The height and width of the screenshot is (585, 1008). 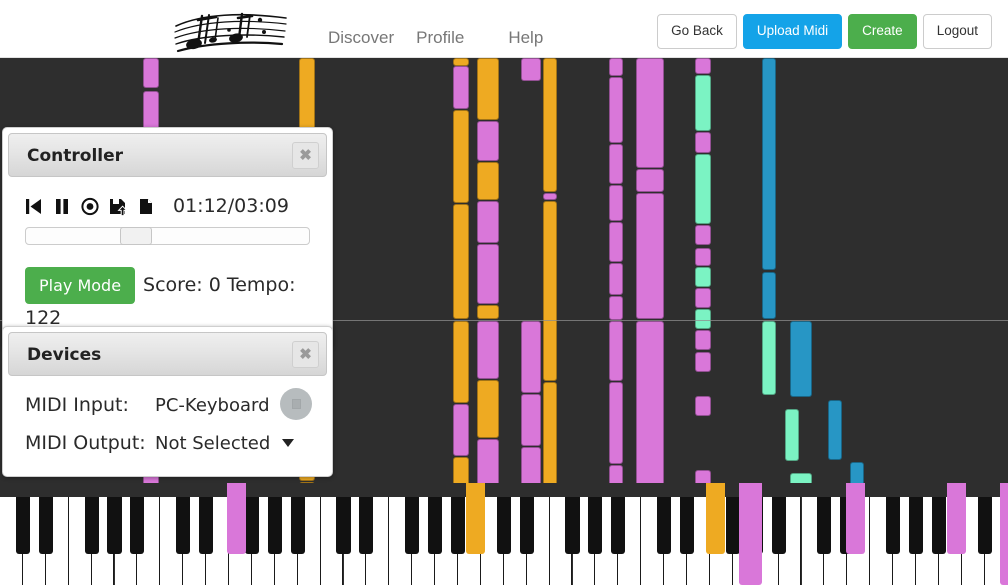 What do you see at coordinates (957, 31) in the screenshot?
I see `logout-button: Logout` at bounding box center [957, 31].